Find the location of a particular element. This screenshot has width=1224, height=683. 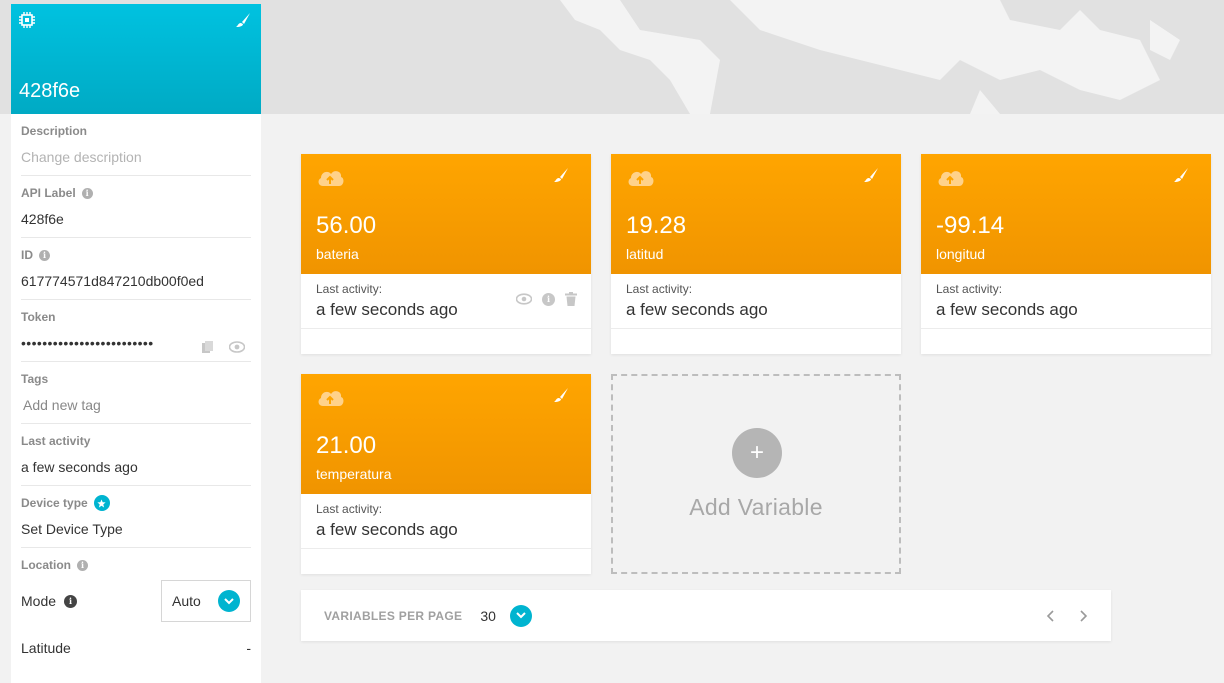

token-field: Token ••••••••••••••••••••••••• is located at coordinates (136, 331).